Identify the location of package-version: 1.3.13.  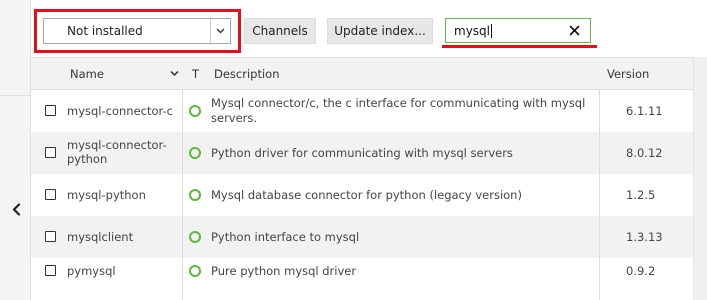
(644, 237).